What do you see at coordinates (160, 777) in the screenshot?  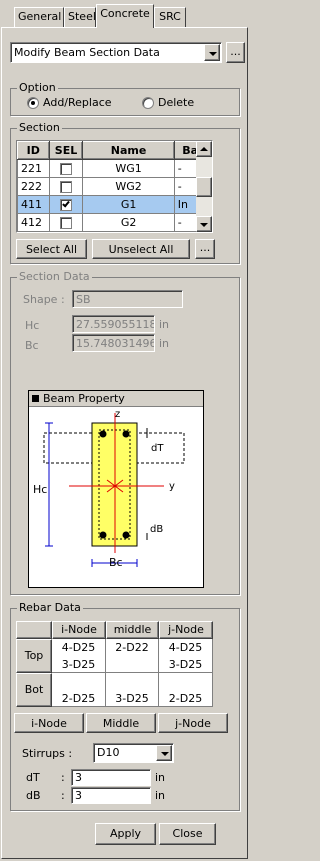 I see `dt-unit: in` at bounding box center [160, 777].